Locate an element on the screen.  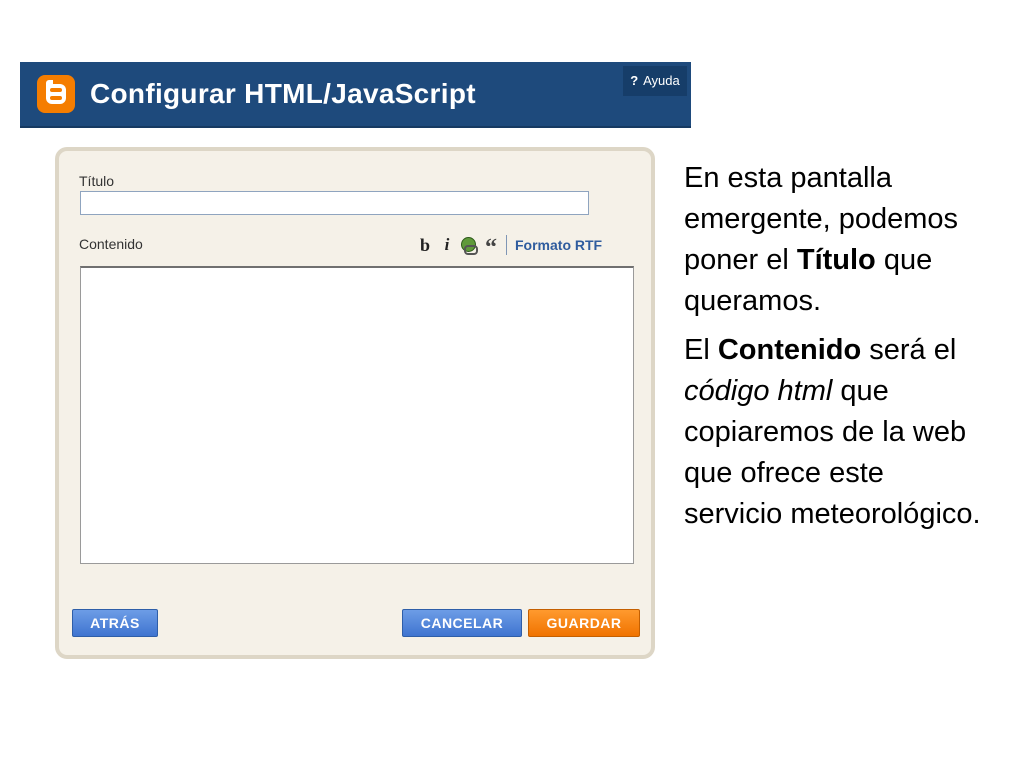
link-icon is located at coordinates (469, 245).